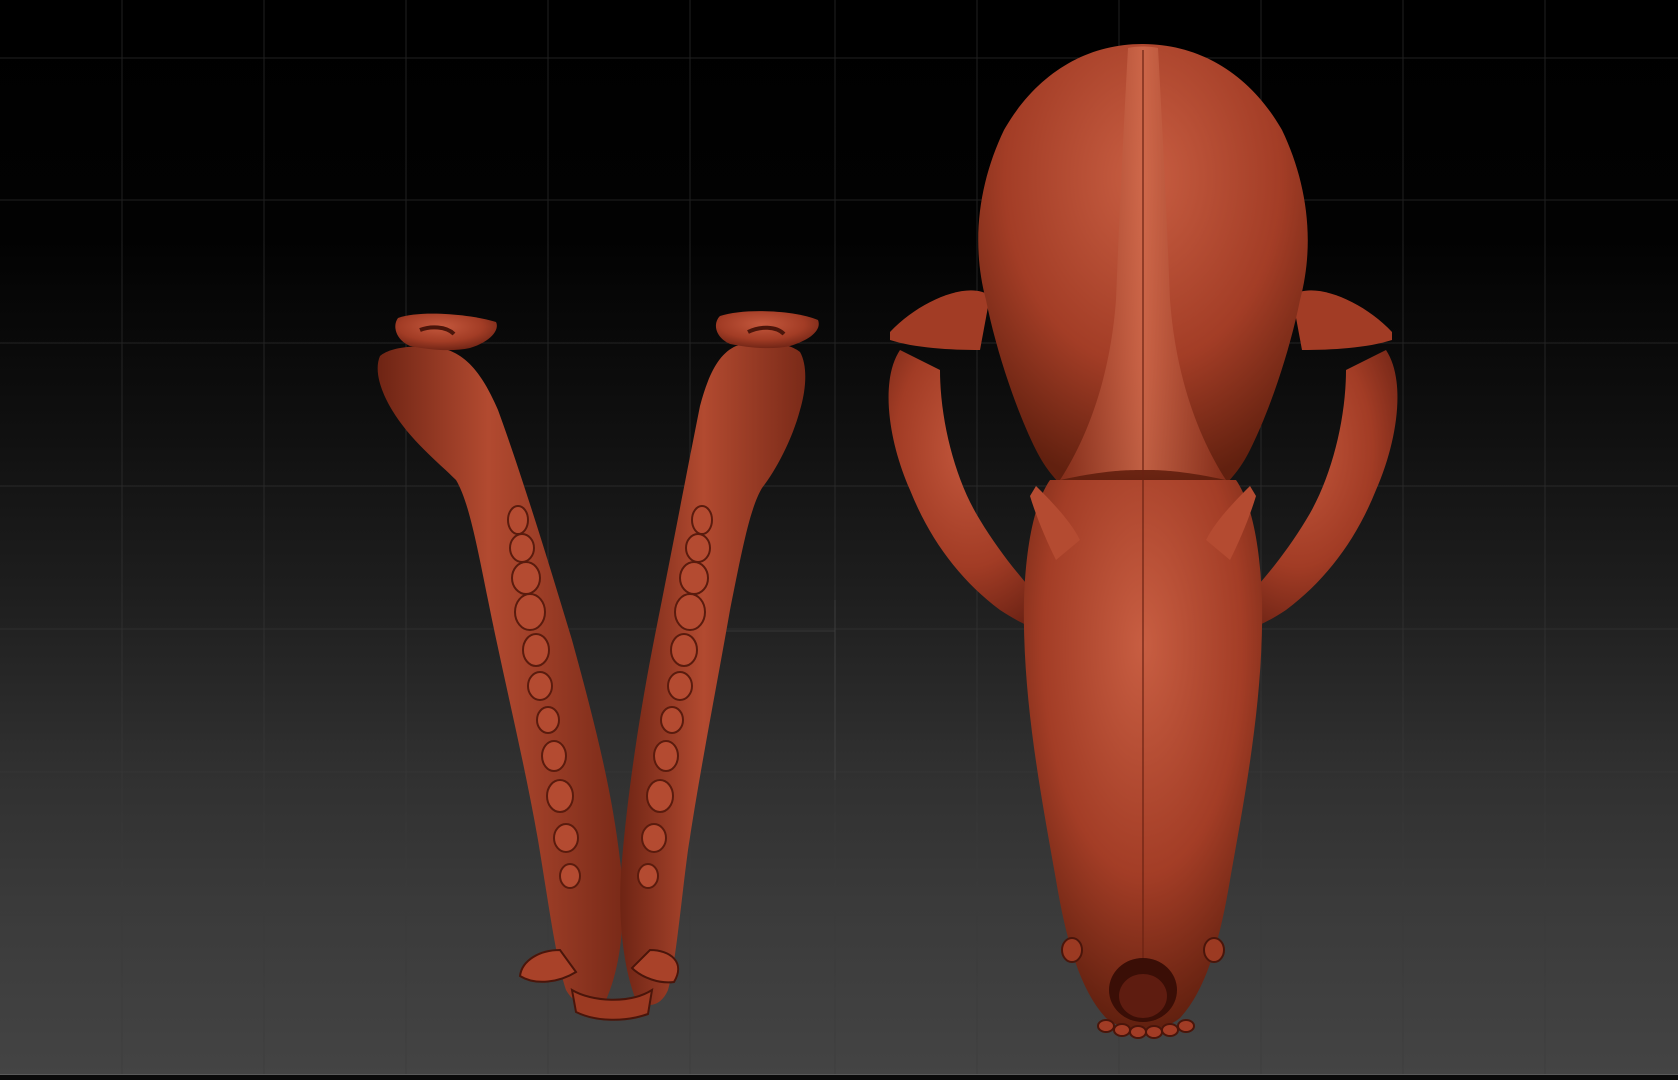 The width and height of the screenshot is (1678, 1080). What do you see at coordinates (839, 1077) in the screenshot?
I see `viewport-bottom-edge` at bounding box center [839, 1077].